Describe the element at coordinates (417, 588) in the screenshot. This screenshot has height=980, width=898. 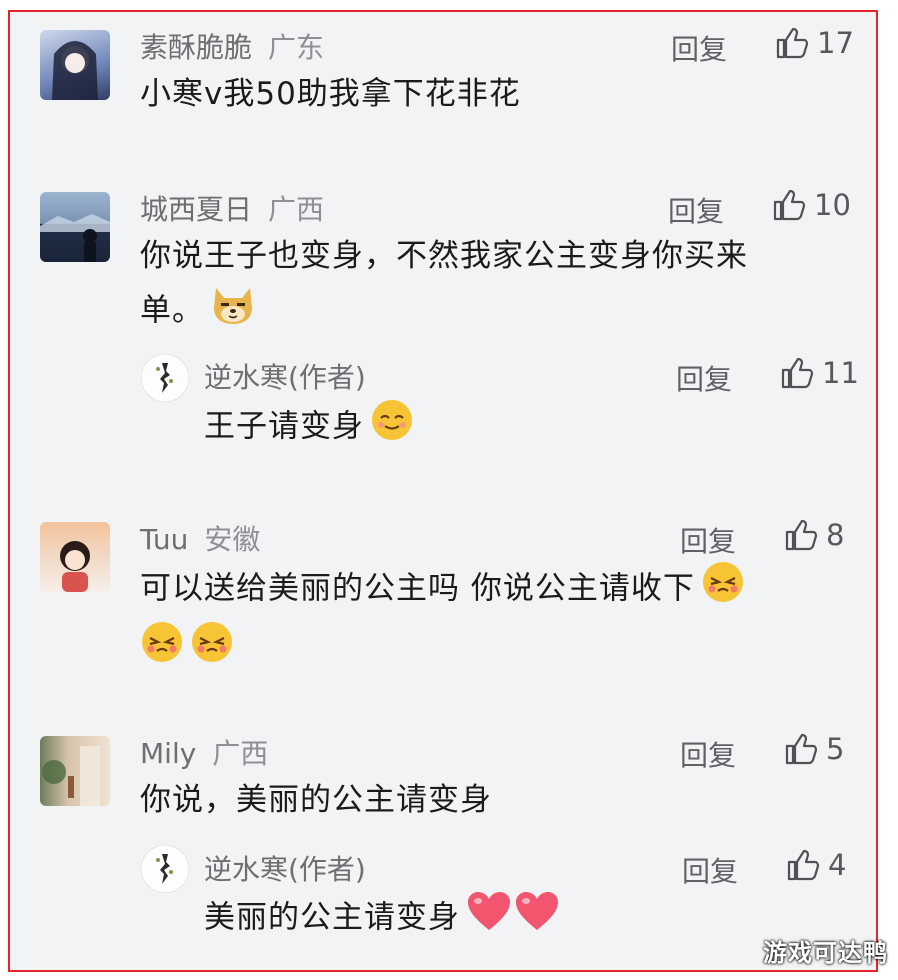
I see `comment-text-fragment: 可以送给美丽的公主吗 你说公主请收下` at that location.